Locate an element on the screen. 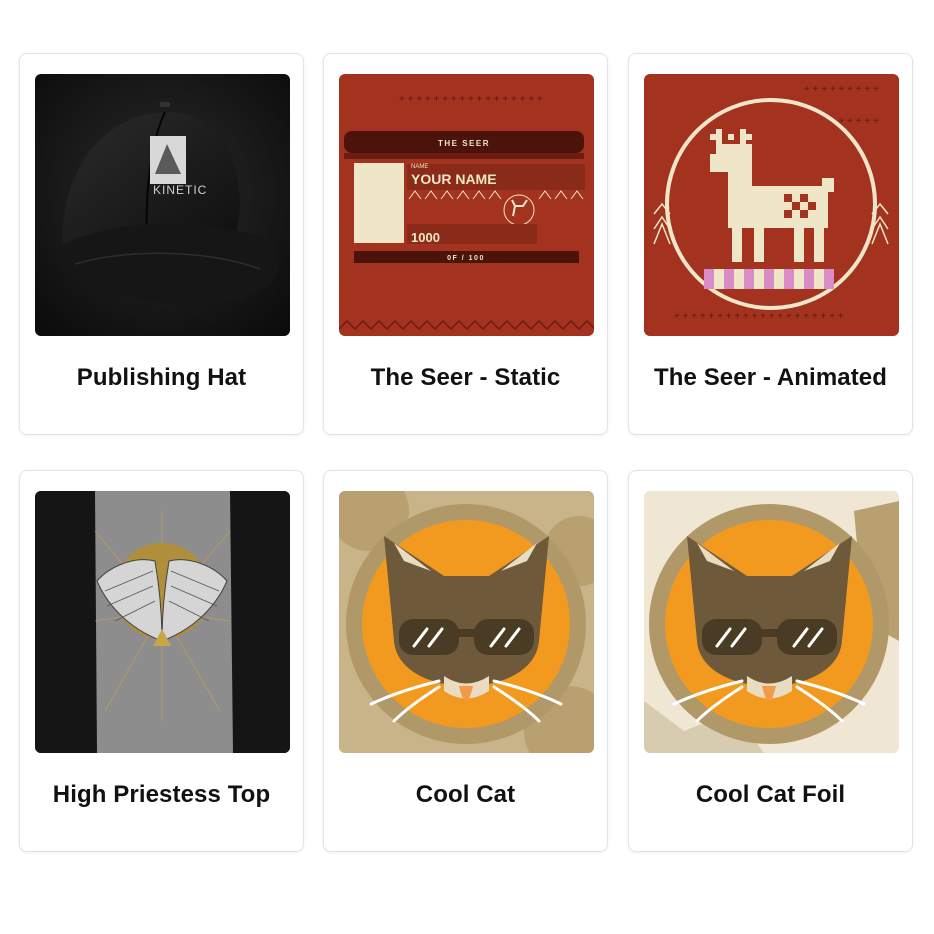  seer-card-header: THE SEER is located at coordinates (464, 143).